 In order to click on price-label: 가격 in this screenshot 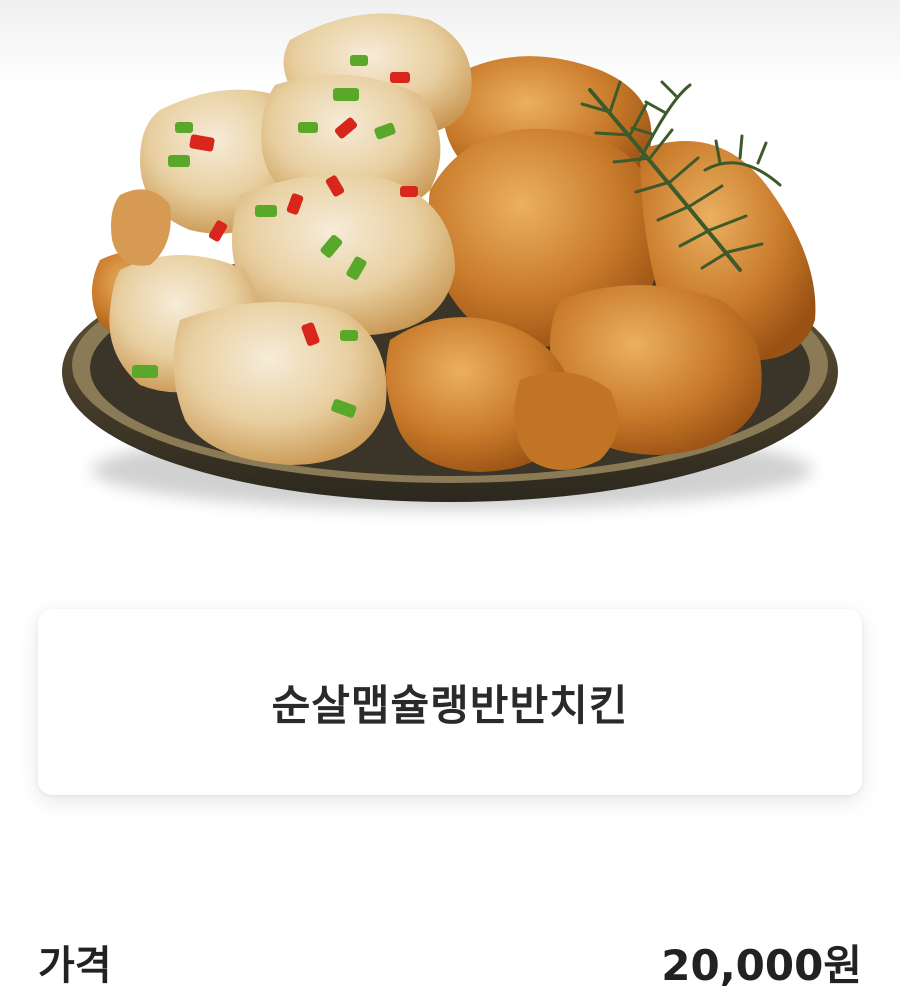, I will do `click(75, 966)`.